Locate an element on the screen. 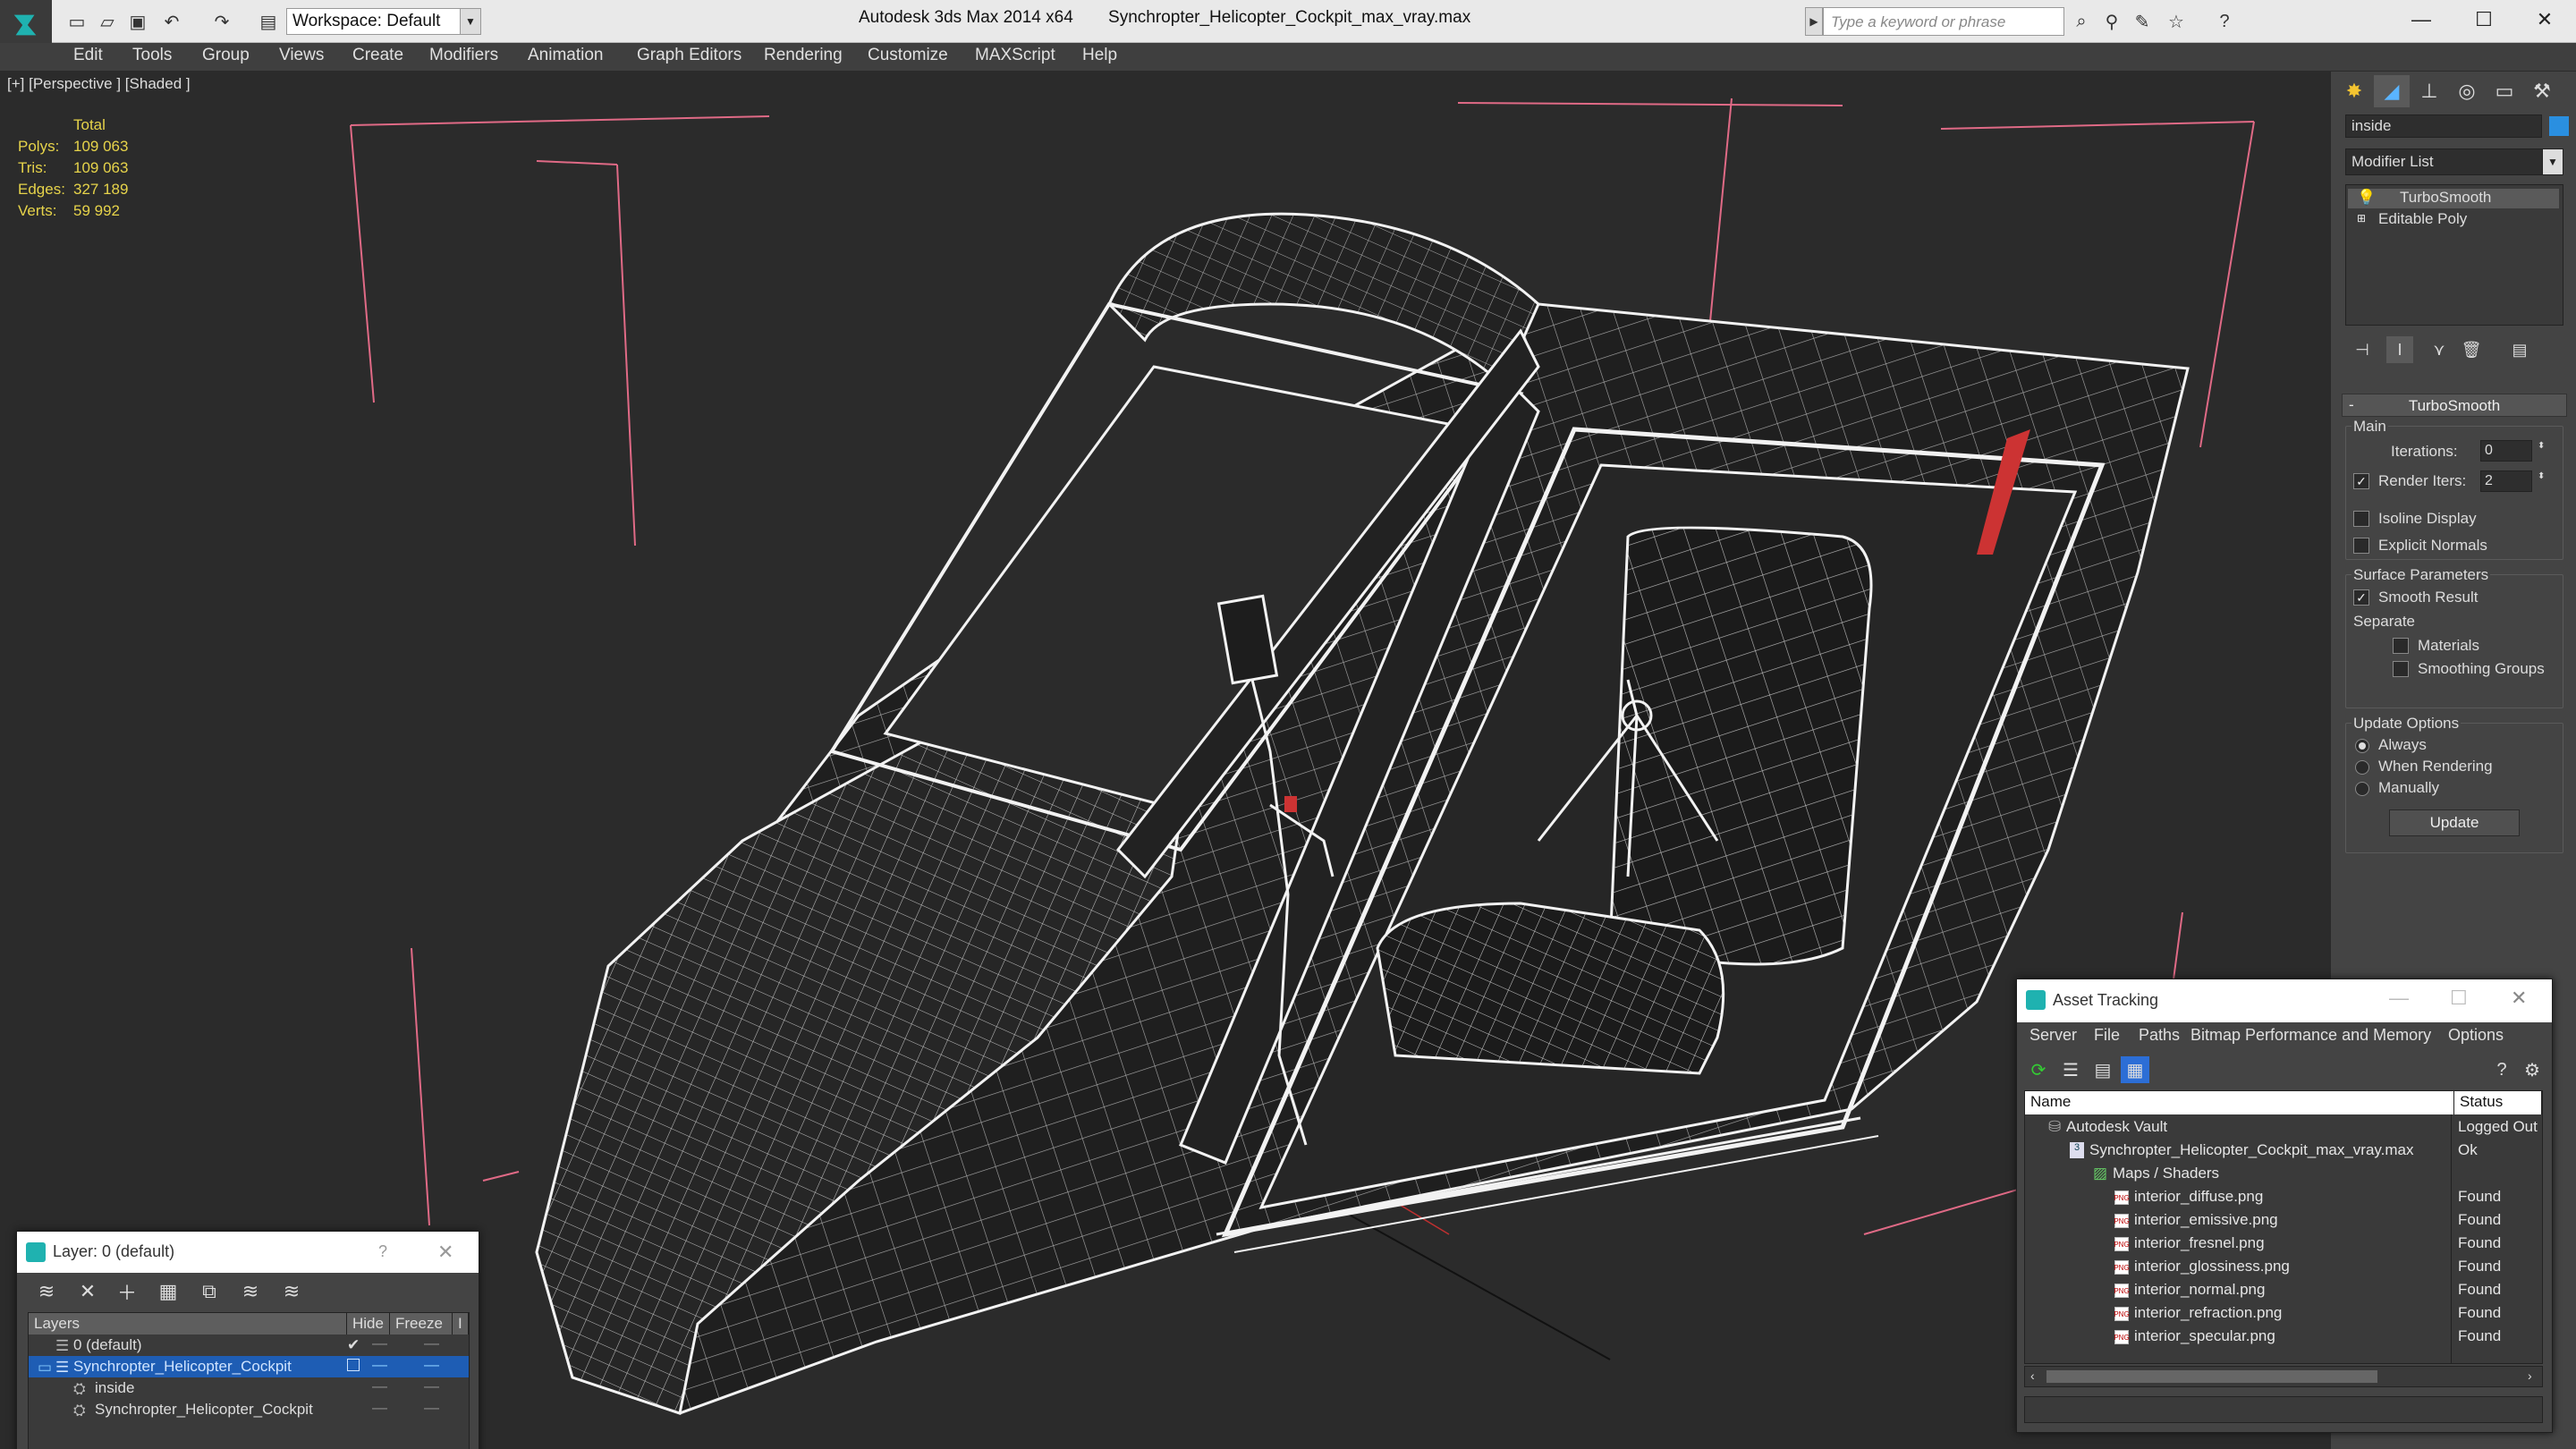 This screenshot has width=2576, height=1449. asset-row: PNG interior_fresnel.png Found is located at coordinates (2283, 1244).